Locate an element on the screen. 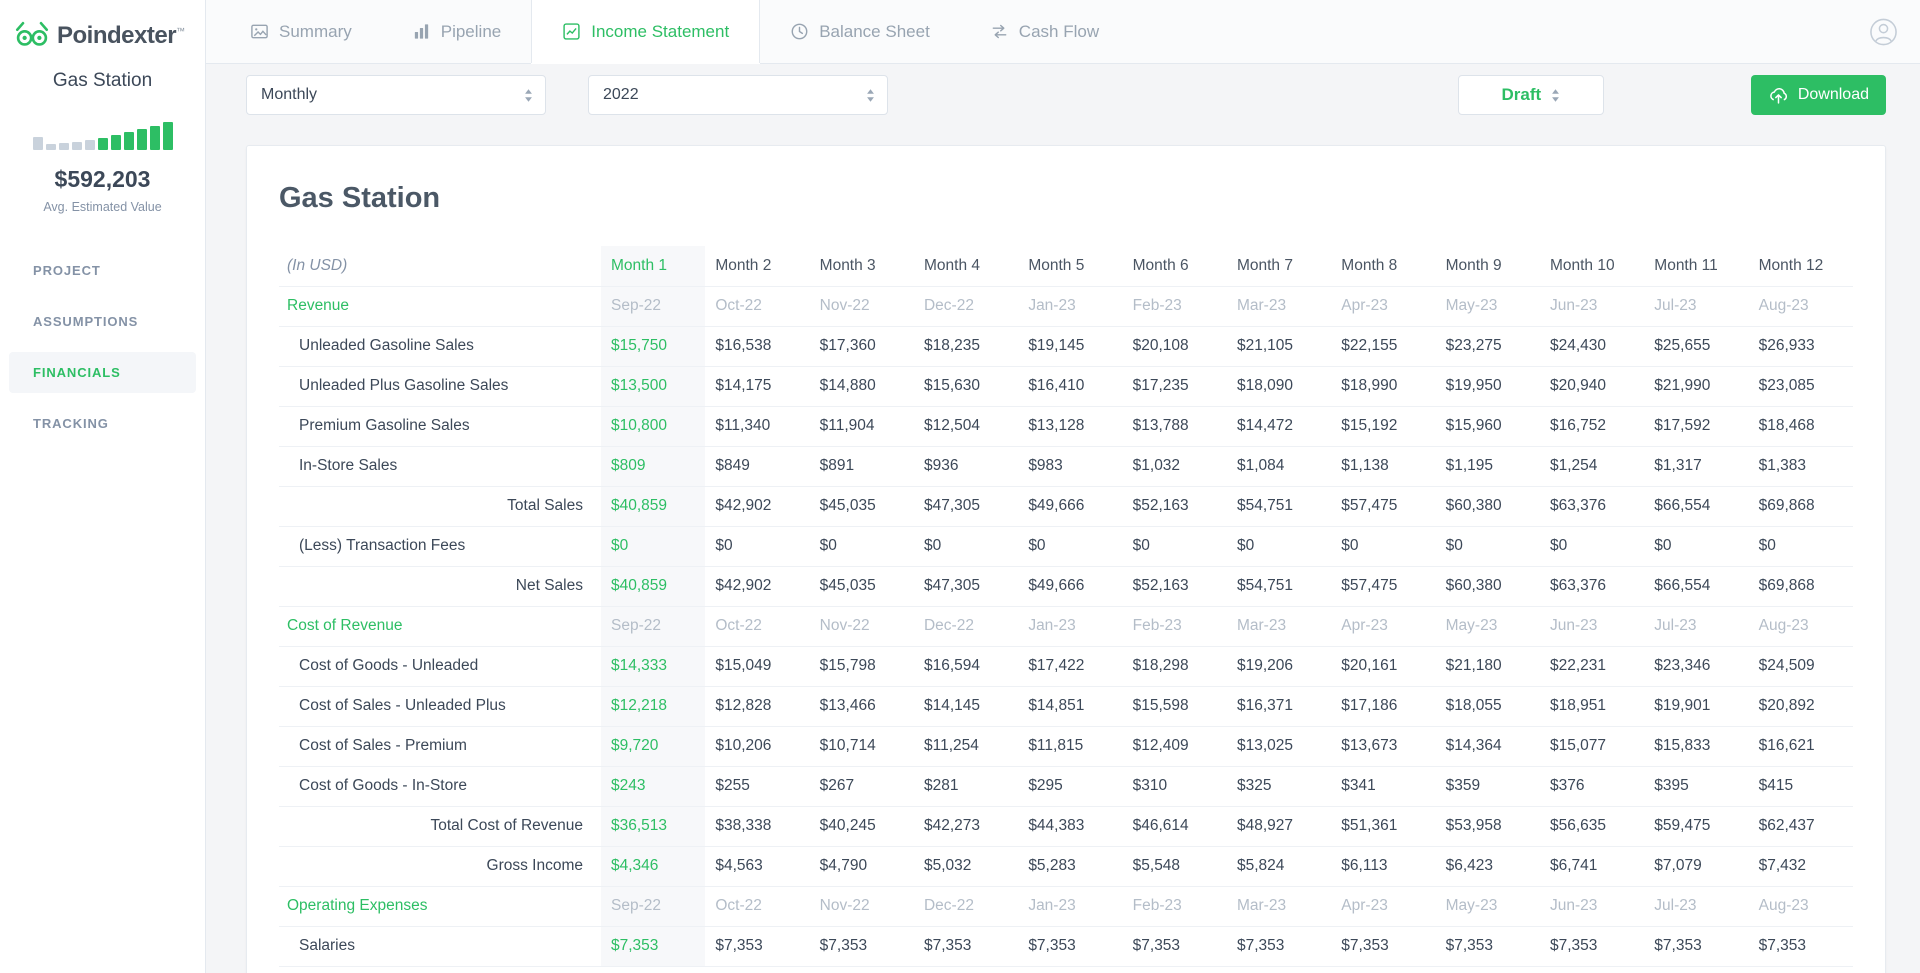 This screenshot has width=1920, height=973. year-select-value: 2022 is located at coordinates (621, 94).